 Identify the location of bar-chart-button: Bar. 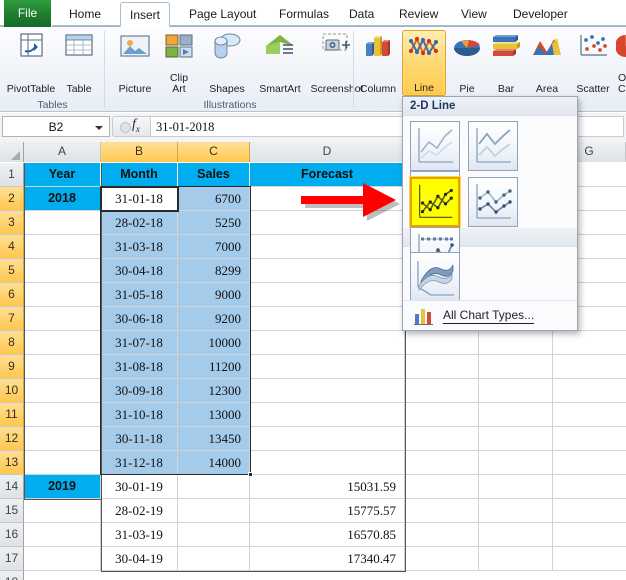
(506, 63).